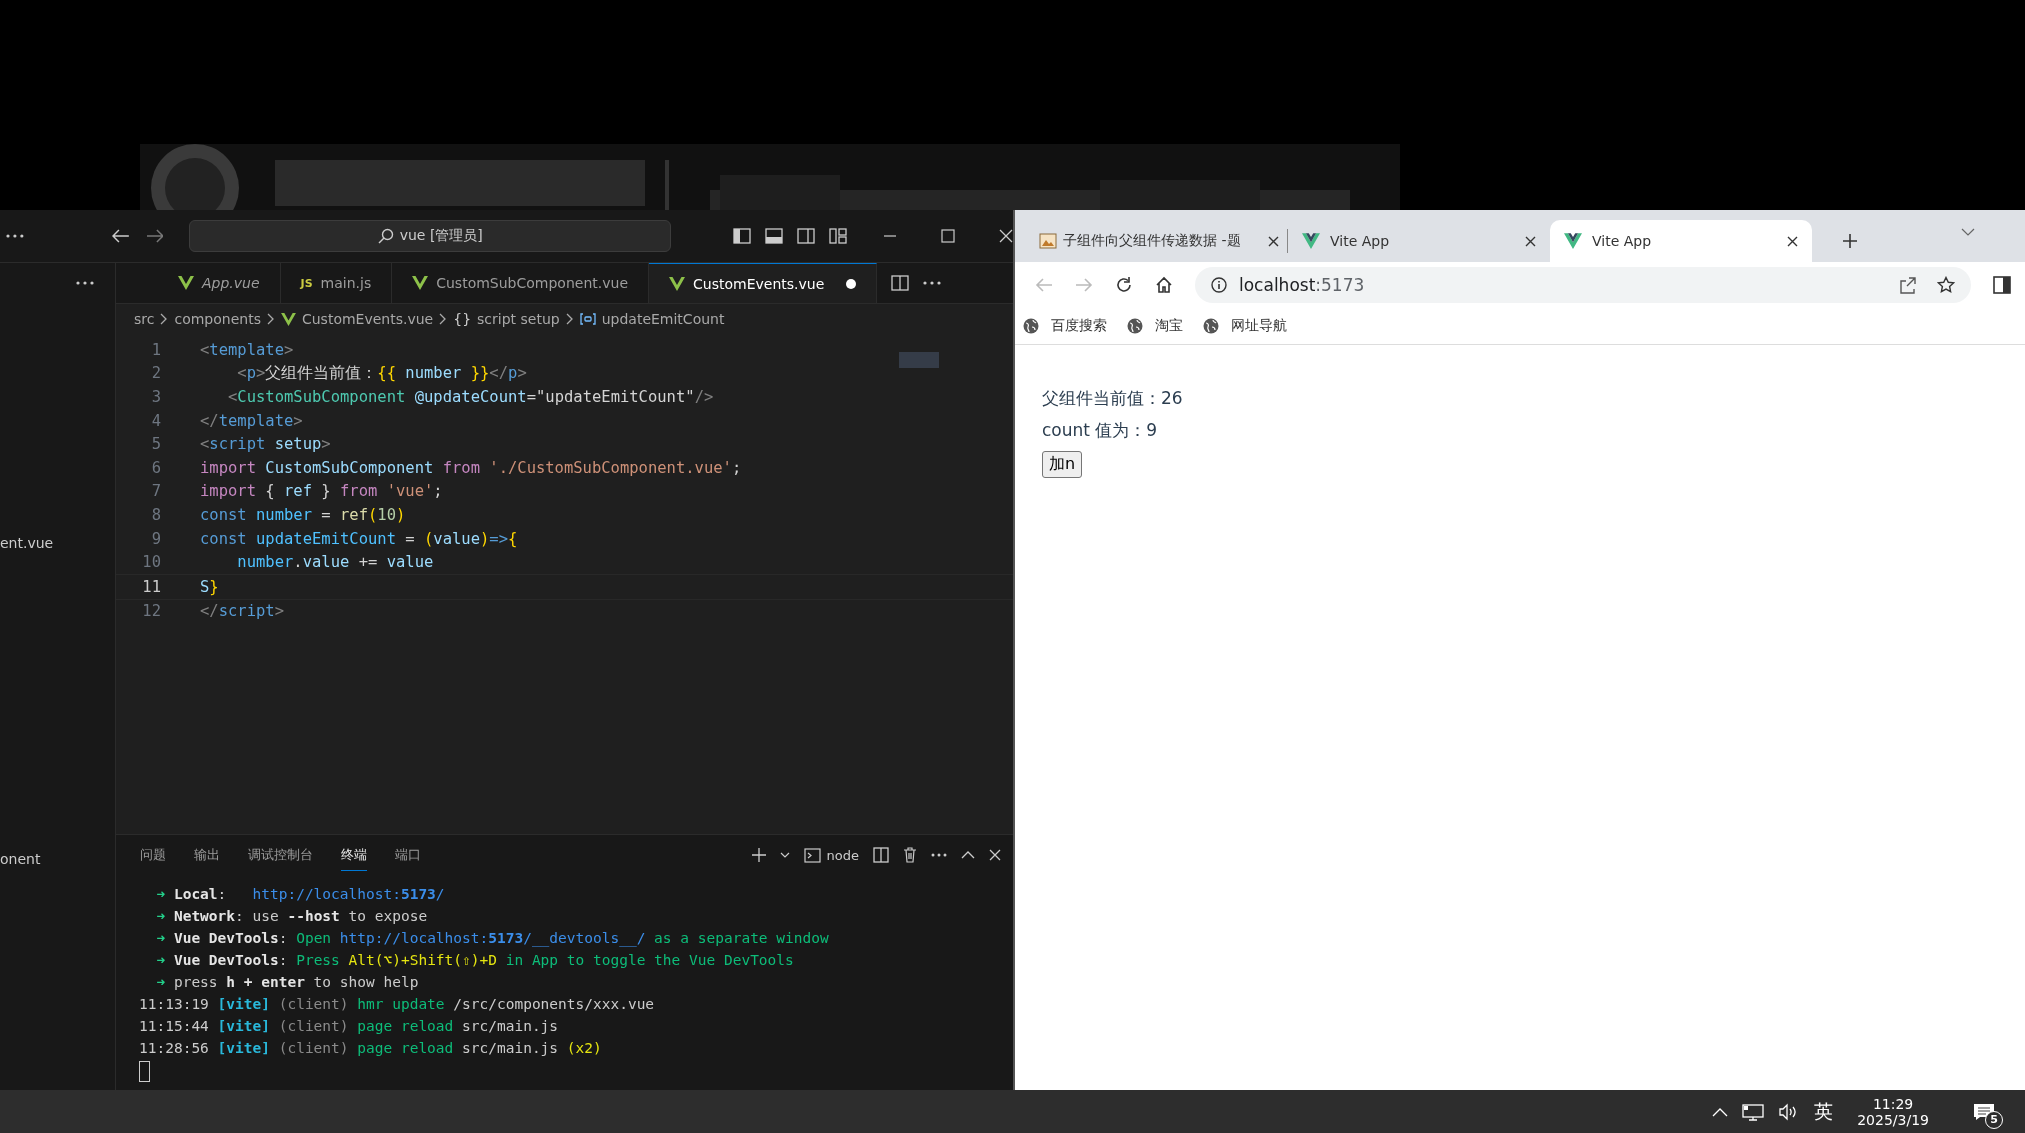  I want to click on reload-icon, so click(1124, 285).